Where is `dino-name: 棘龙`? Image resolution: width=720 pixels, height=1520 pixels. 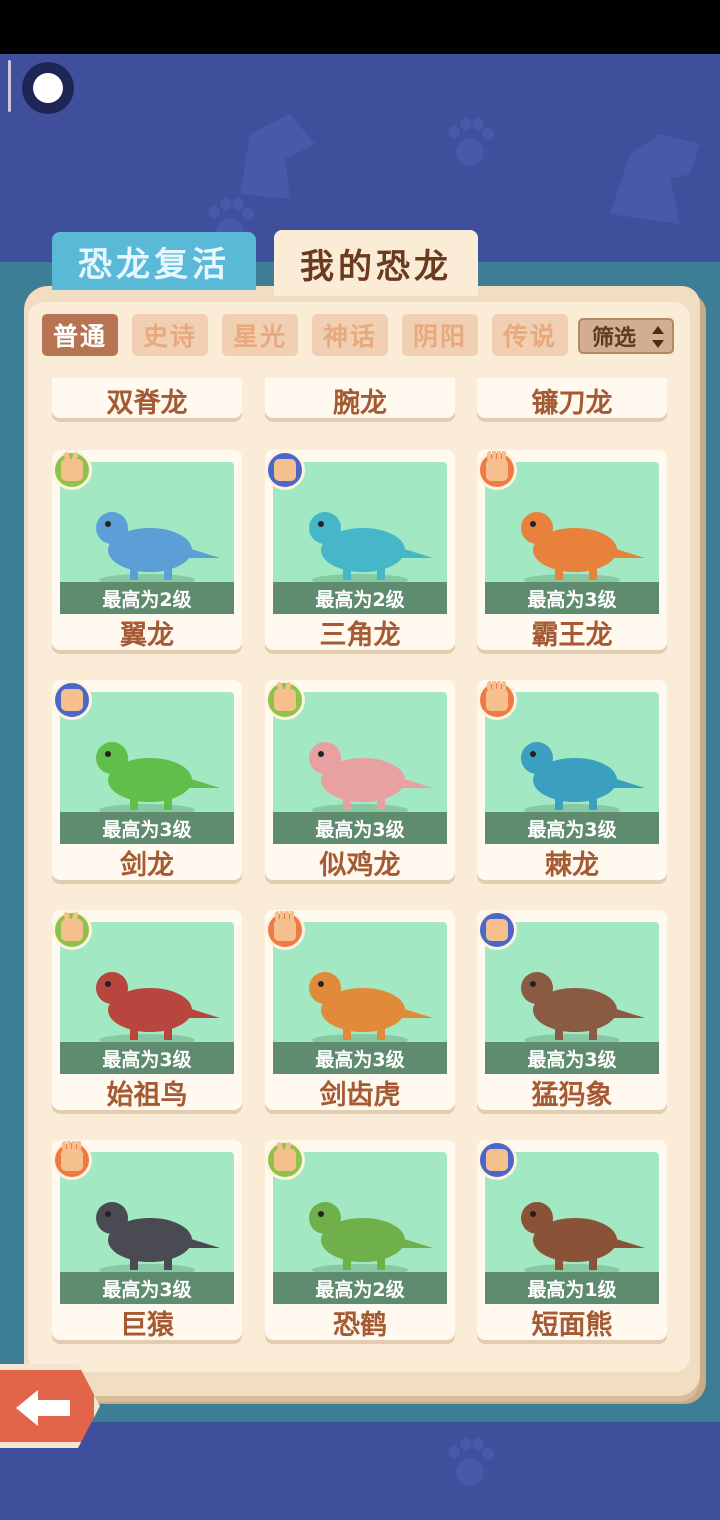 dino-name: 棘龙 is located at coordinates (572, 865).